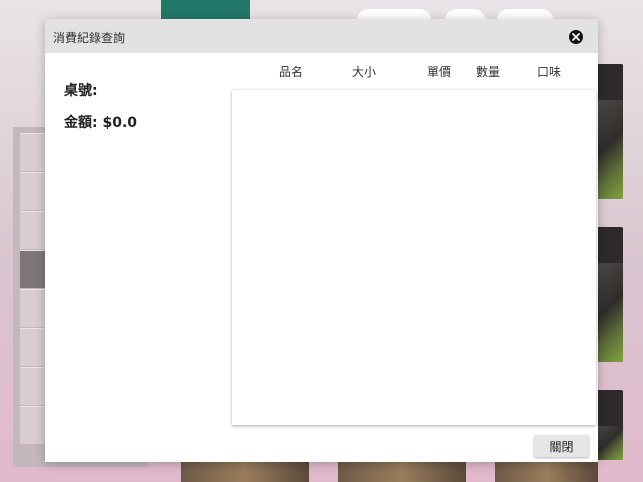  I want to click on column-header-quantity: 數量, so click(488, 72).